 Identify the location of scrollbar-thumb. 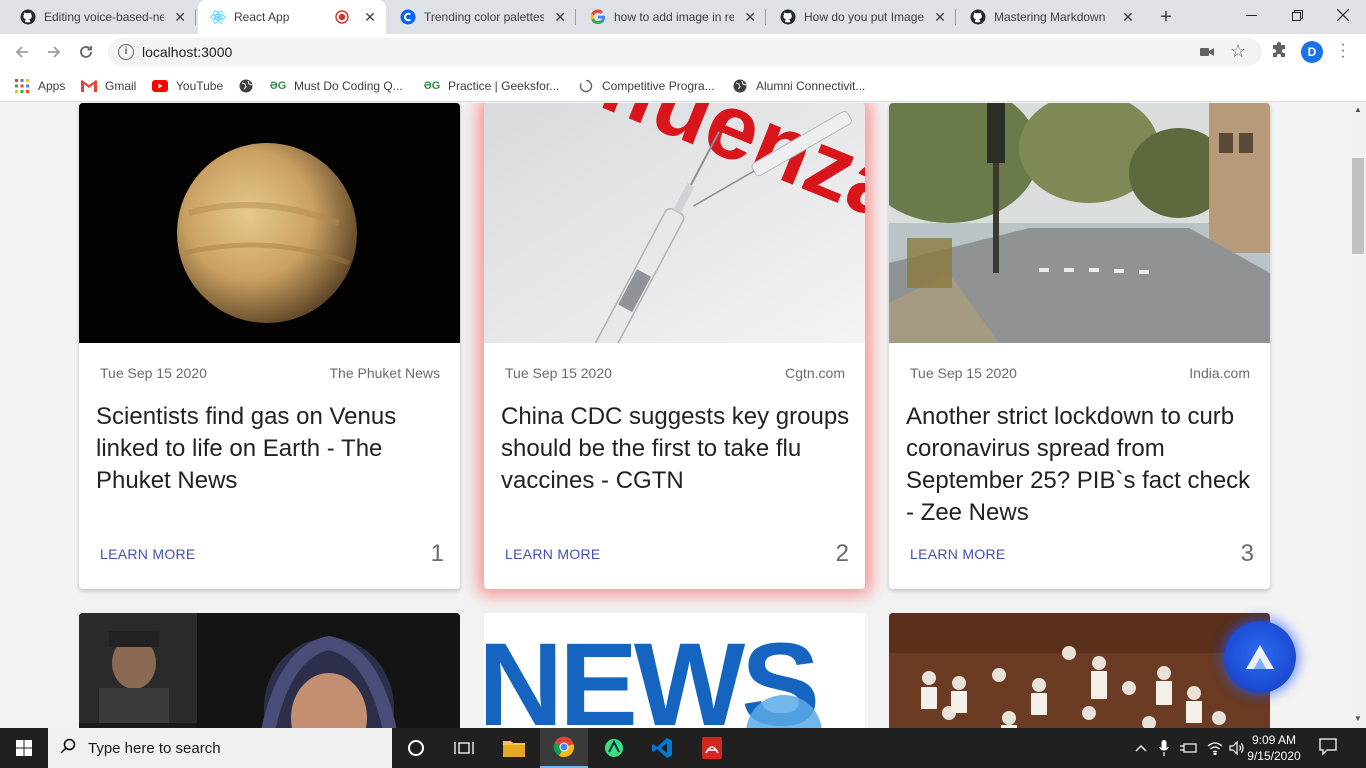
(1358, 206).